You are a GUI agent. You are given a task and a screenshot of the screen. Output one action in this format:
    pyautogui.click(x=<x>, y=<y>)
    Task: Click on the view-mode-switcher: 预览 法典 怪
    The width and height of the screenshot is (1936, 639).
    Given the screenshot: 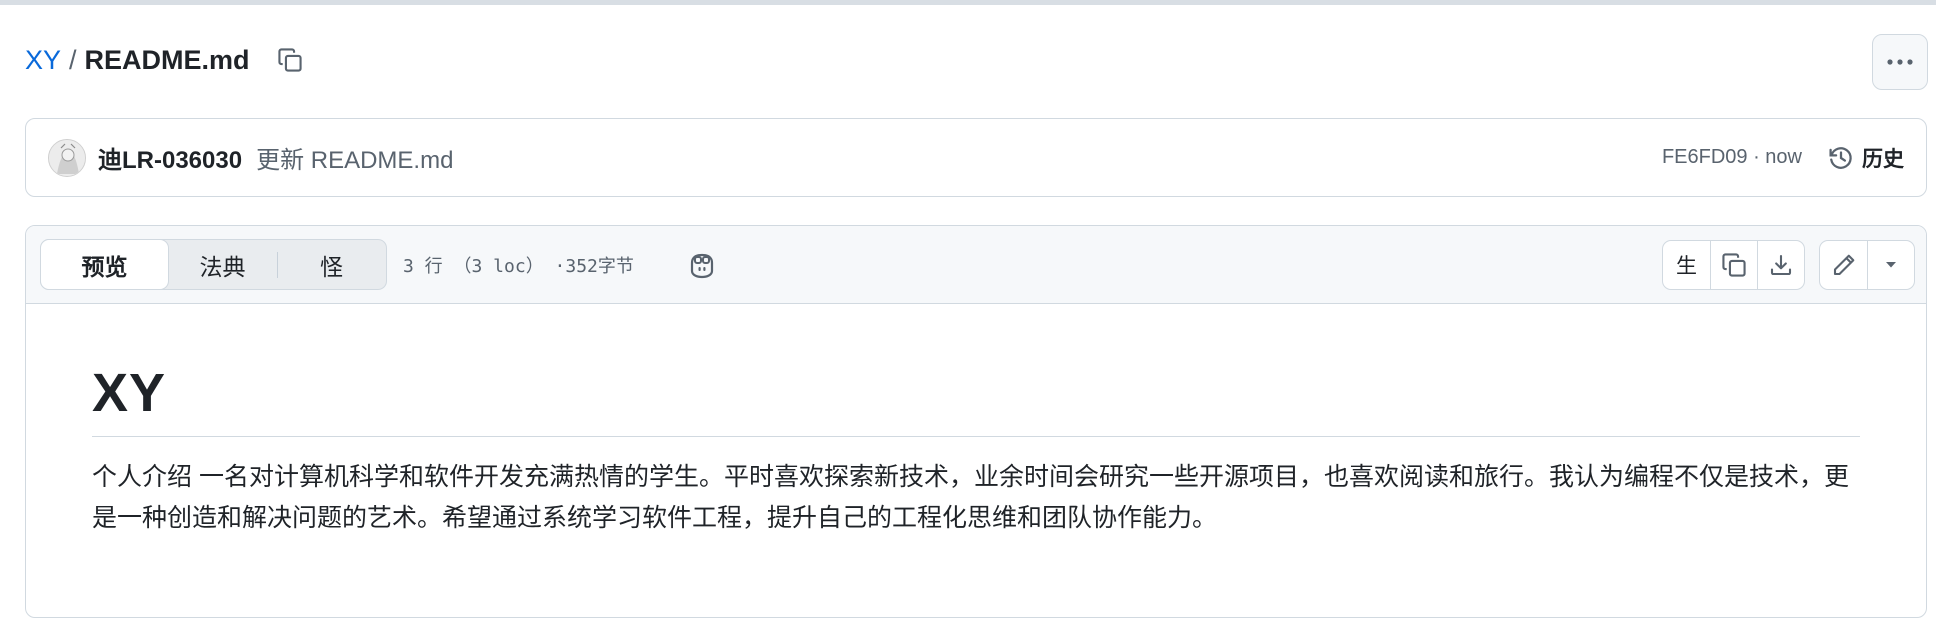 What is the action you would take?
    pyautogui.click(x=213, y=264)
    